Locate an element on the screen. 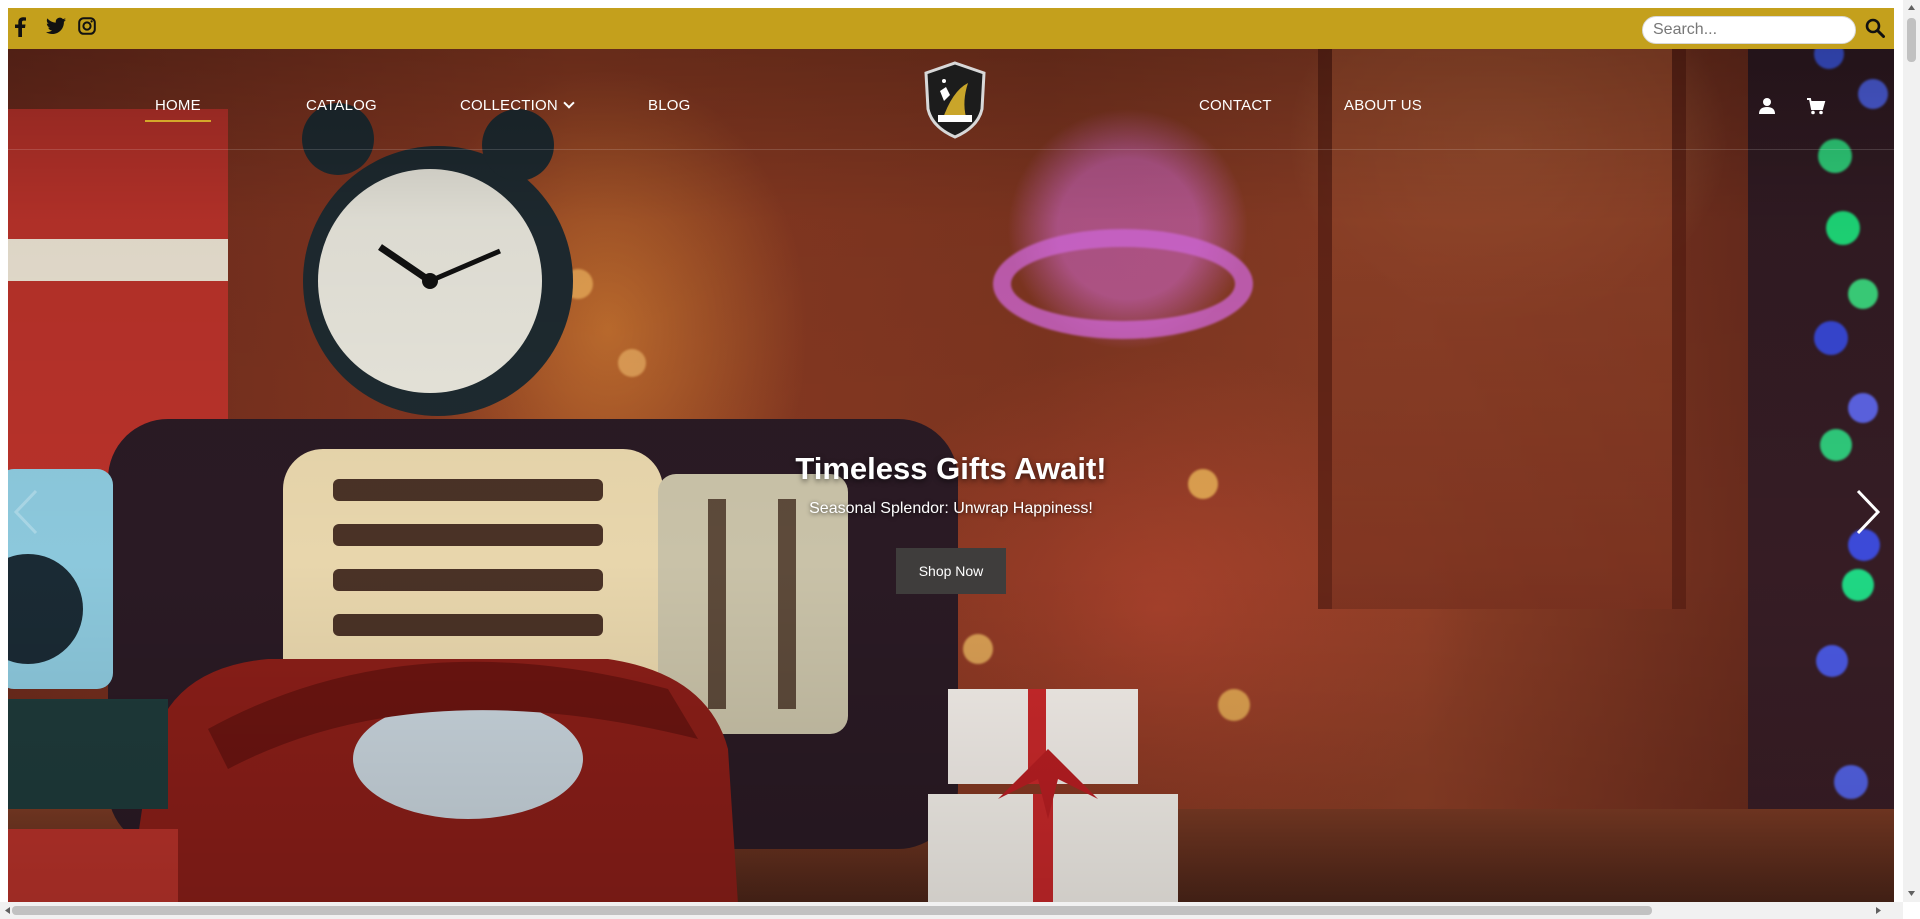  twitter-icon is located at coordinates (56, 28).